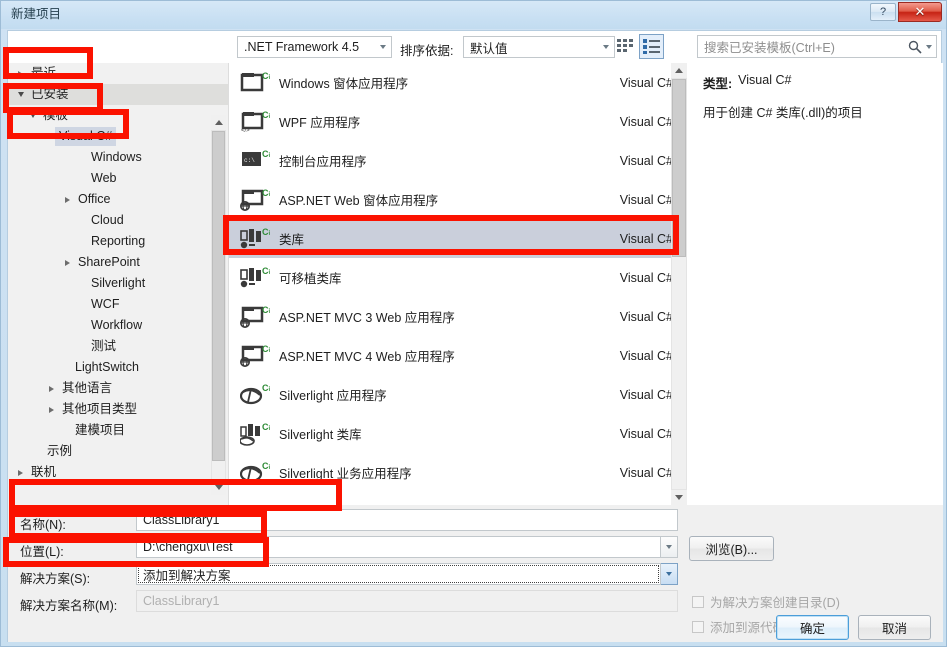 This screenshot has height=647, width=947. What do you see at coordinates (118, 73) in the screenshot?
I see `tree-node-0: 最近` at bounding box center [118, 73].